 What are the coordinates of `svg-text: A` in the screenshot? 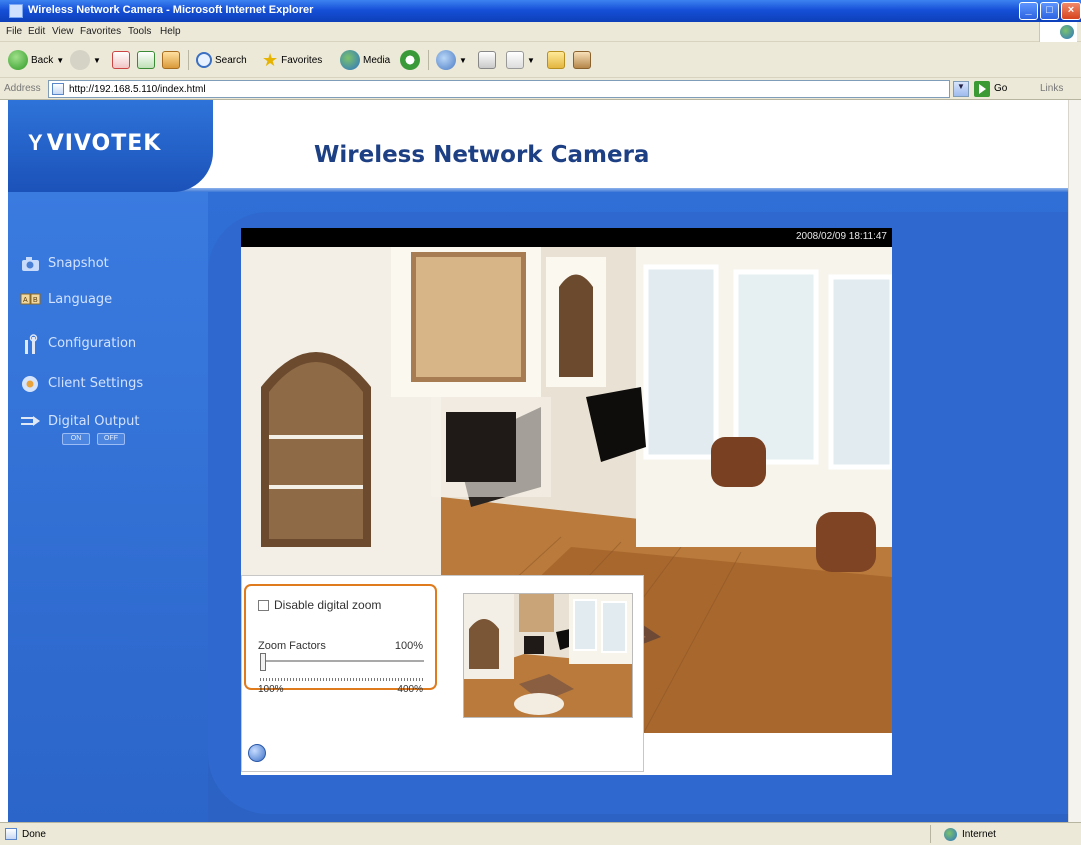 It's located at (25, 300).